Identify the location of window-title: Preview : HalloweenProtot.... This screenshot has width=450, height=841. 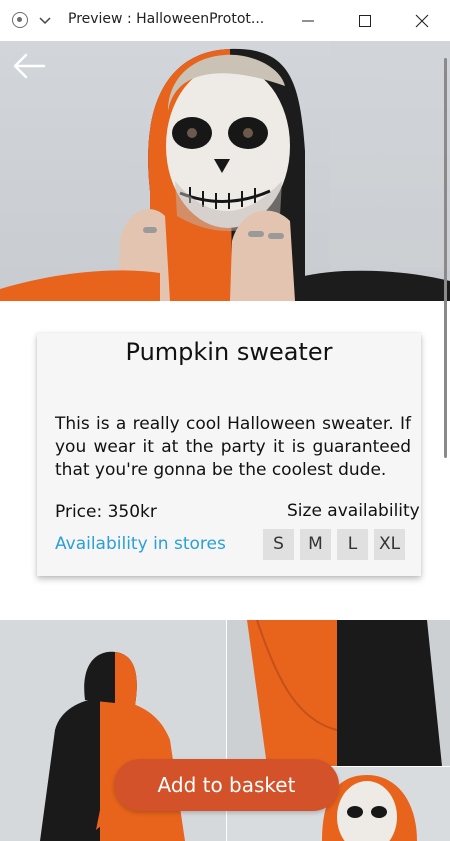
(166, 19).